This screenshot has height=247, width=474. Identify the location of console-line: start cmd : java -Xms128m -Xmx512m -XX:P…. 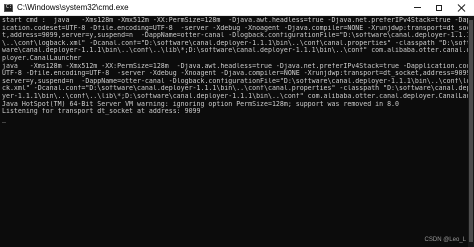
(235, 20).